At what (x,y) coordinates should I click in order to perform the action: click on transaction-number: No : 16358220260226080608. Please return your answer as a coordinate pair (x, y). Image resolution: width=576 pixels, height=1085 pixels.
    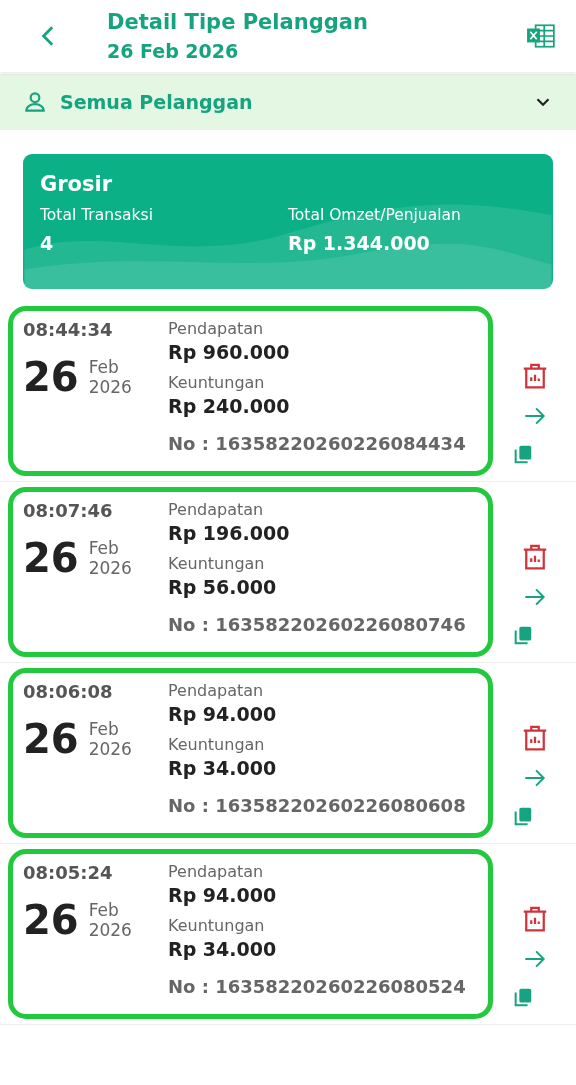
    Looking at the image, I should click on (317, 805).